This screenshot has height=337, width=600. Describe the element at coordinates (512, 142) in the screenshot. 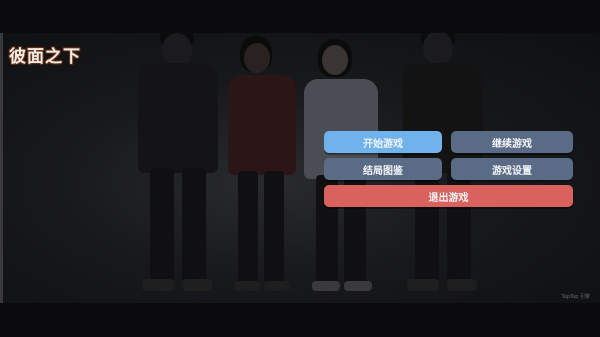

I see `continue-game-button: 继续游戏` at that location.